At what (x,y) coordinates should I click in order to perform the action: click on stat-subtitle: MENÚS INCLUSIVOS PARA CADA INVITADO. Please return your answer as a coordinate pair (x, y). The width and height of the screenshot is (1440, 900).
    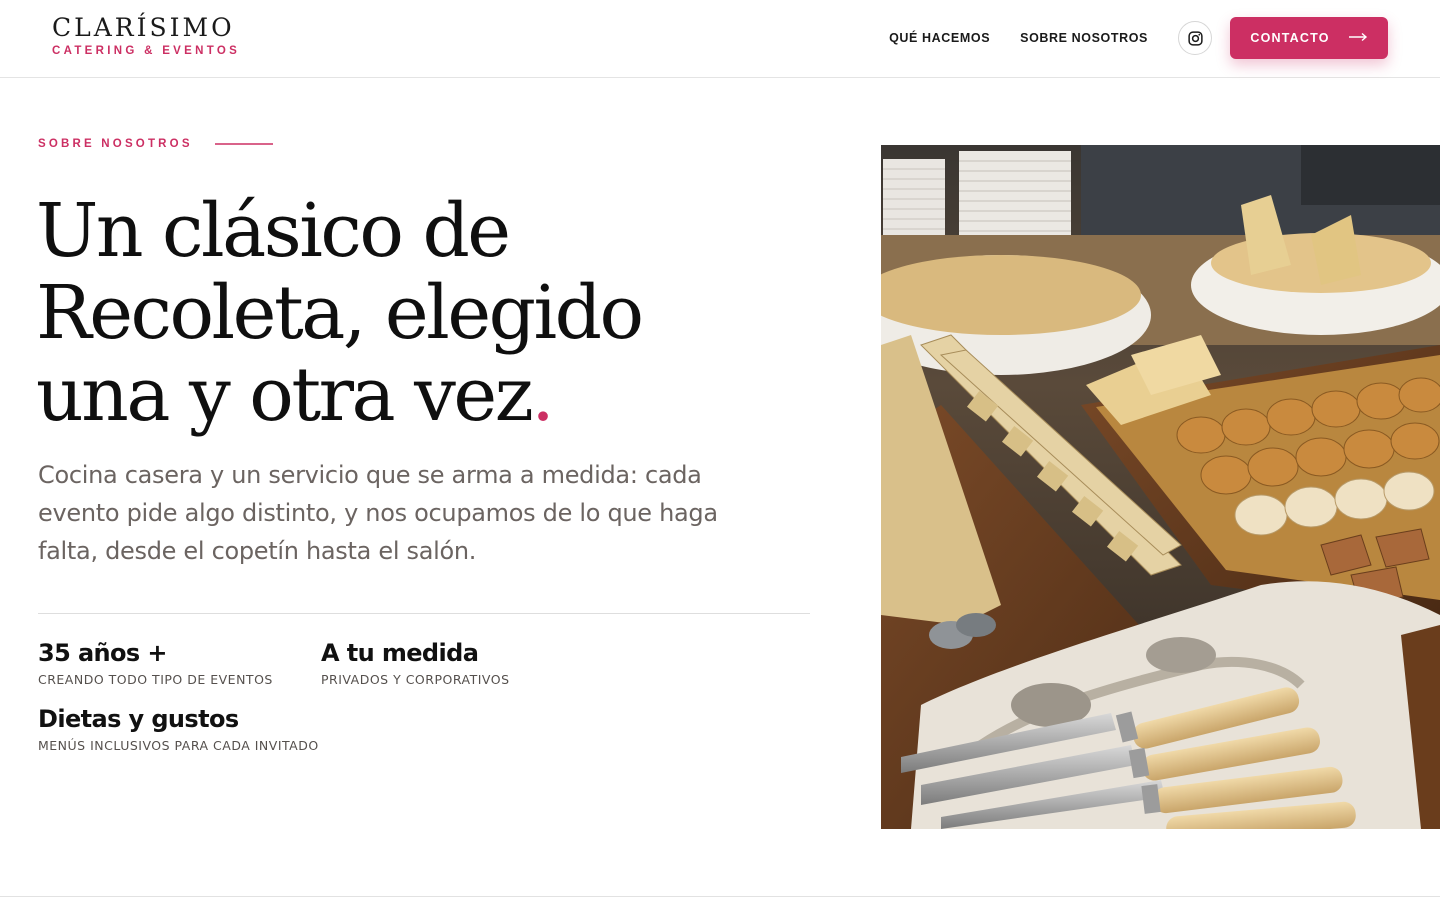
    Looking at the image, I should click on (178, 745).